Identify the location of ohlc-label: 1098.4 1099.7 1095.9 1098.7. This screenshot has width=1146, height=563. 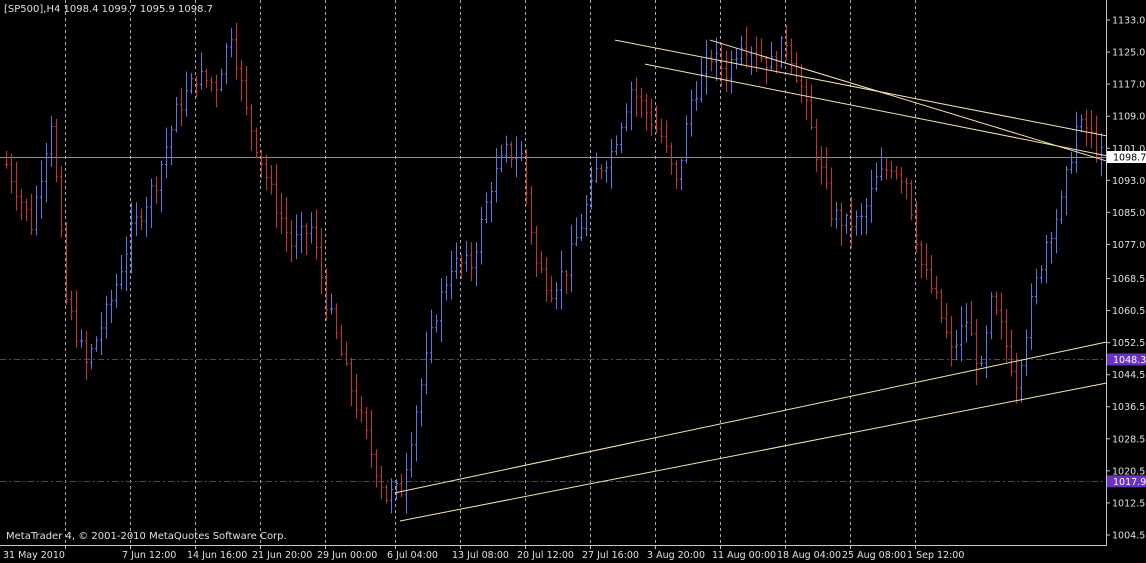
(138, 9).